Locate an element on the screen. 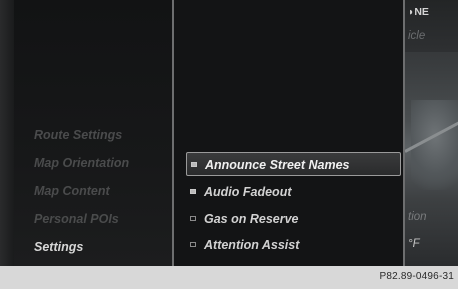 The width and height of the screenshot is (458, 289). option-label: Announce Street Names is located at coordinates (277, 165).